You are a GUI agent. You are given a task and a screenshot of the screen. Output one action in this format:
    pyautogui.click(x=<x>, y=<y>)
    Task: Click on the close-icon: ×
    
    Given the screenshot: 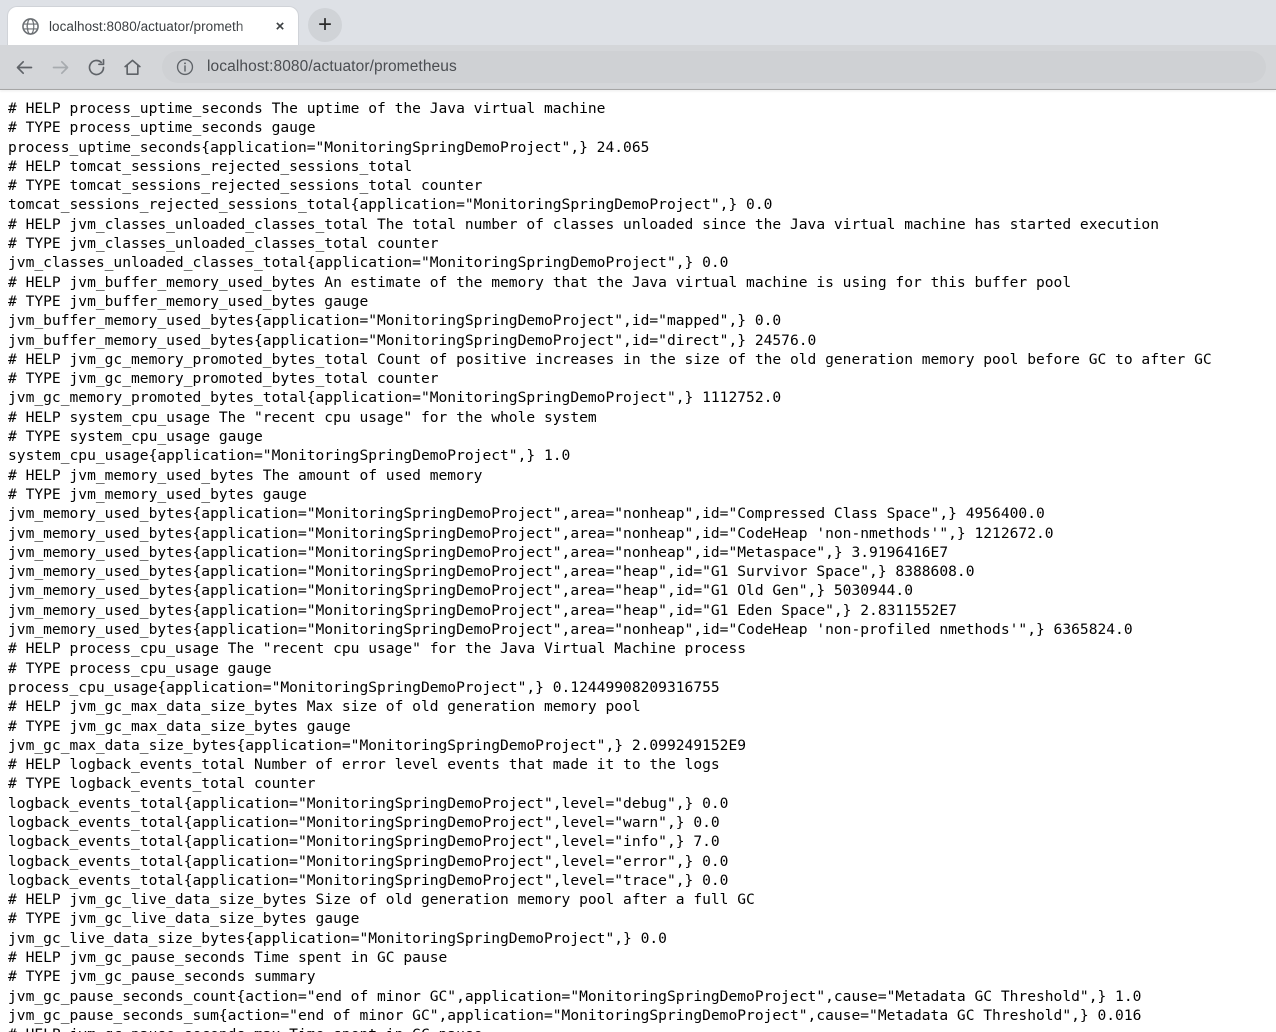 What is the action you would take?
    pyautogui.click(x=280, y=26)
    